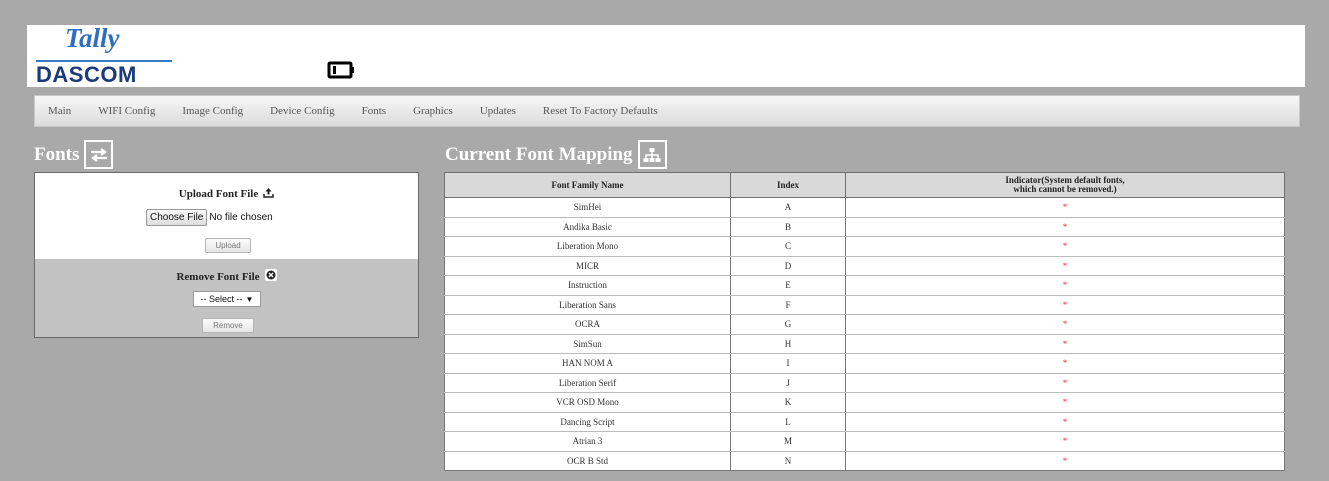 The height and width of the screenshot is (481, 1329). Describe the element at coordinates (374, 111) in the screenshot. I see `nav-fonts: Fonts` at that location.